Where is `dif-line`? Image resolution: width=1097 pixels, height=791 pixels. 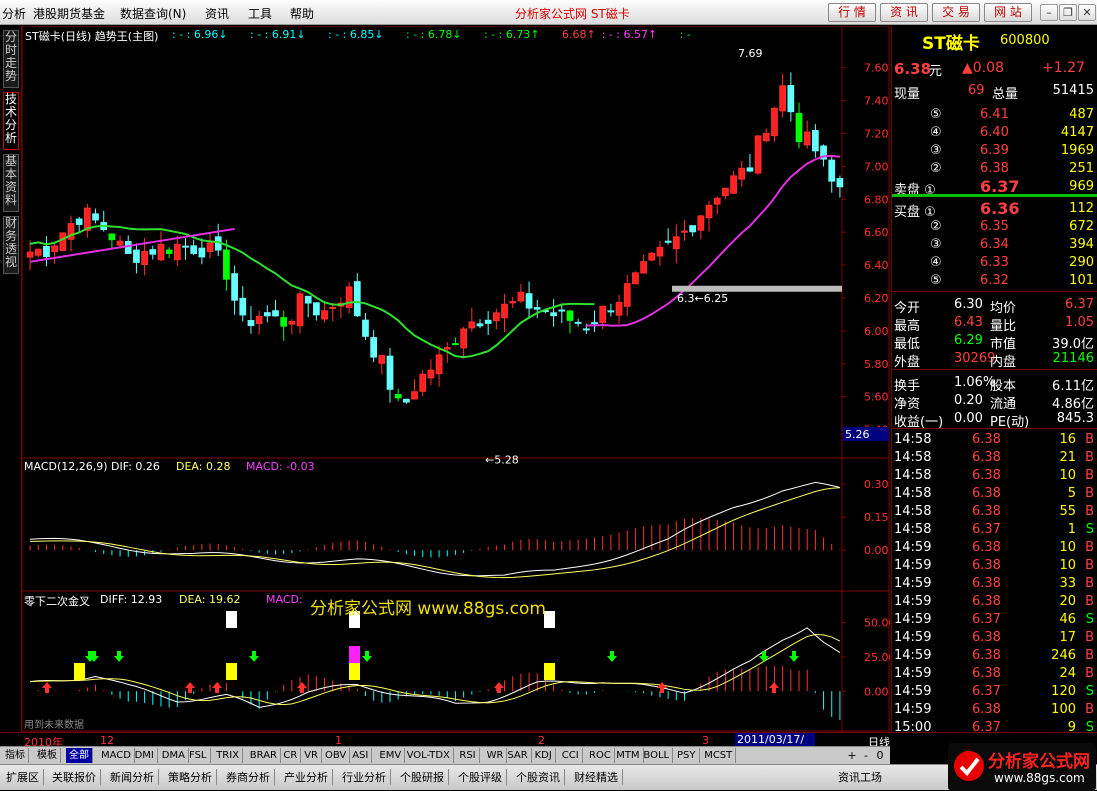 dif-line is located at coordinates (435, 529).